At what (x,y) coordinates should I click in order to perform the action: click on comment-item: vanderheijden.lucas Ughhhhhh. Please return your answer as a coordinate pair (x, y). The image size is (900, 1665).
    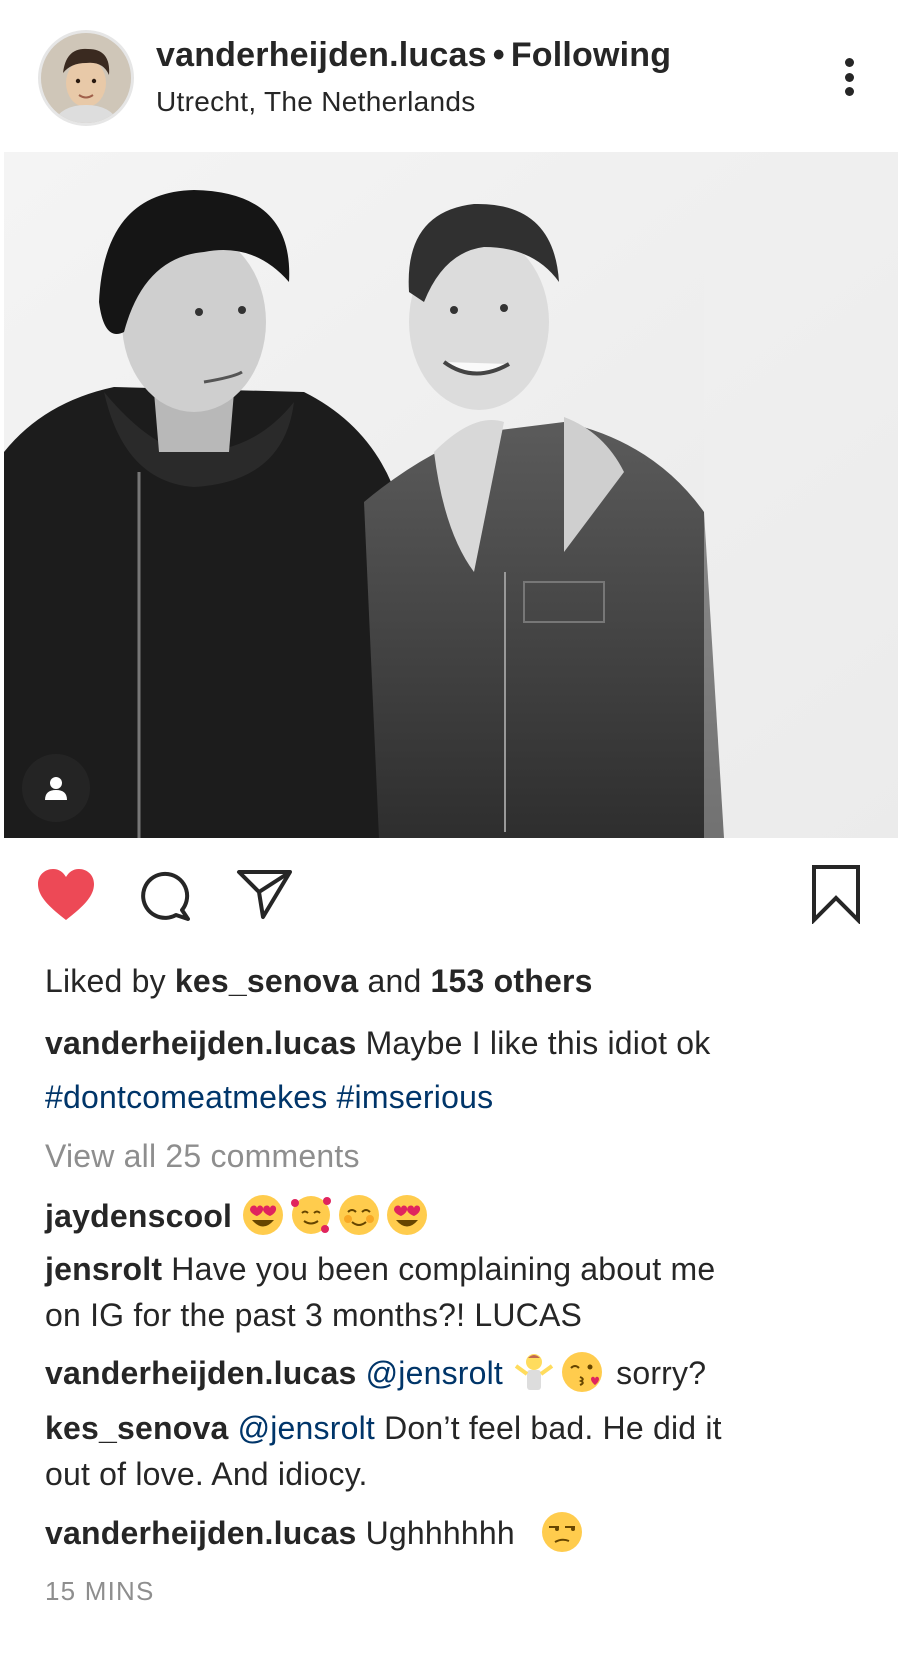
    Looking at the image, I should click on (455, 1533).